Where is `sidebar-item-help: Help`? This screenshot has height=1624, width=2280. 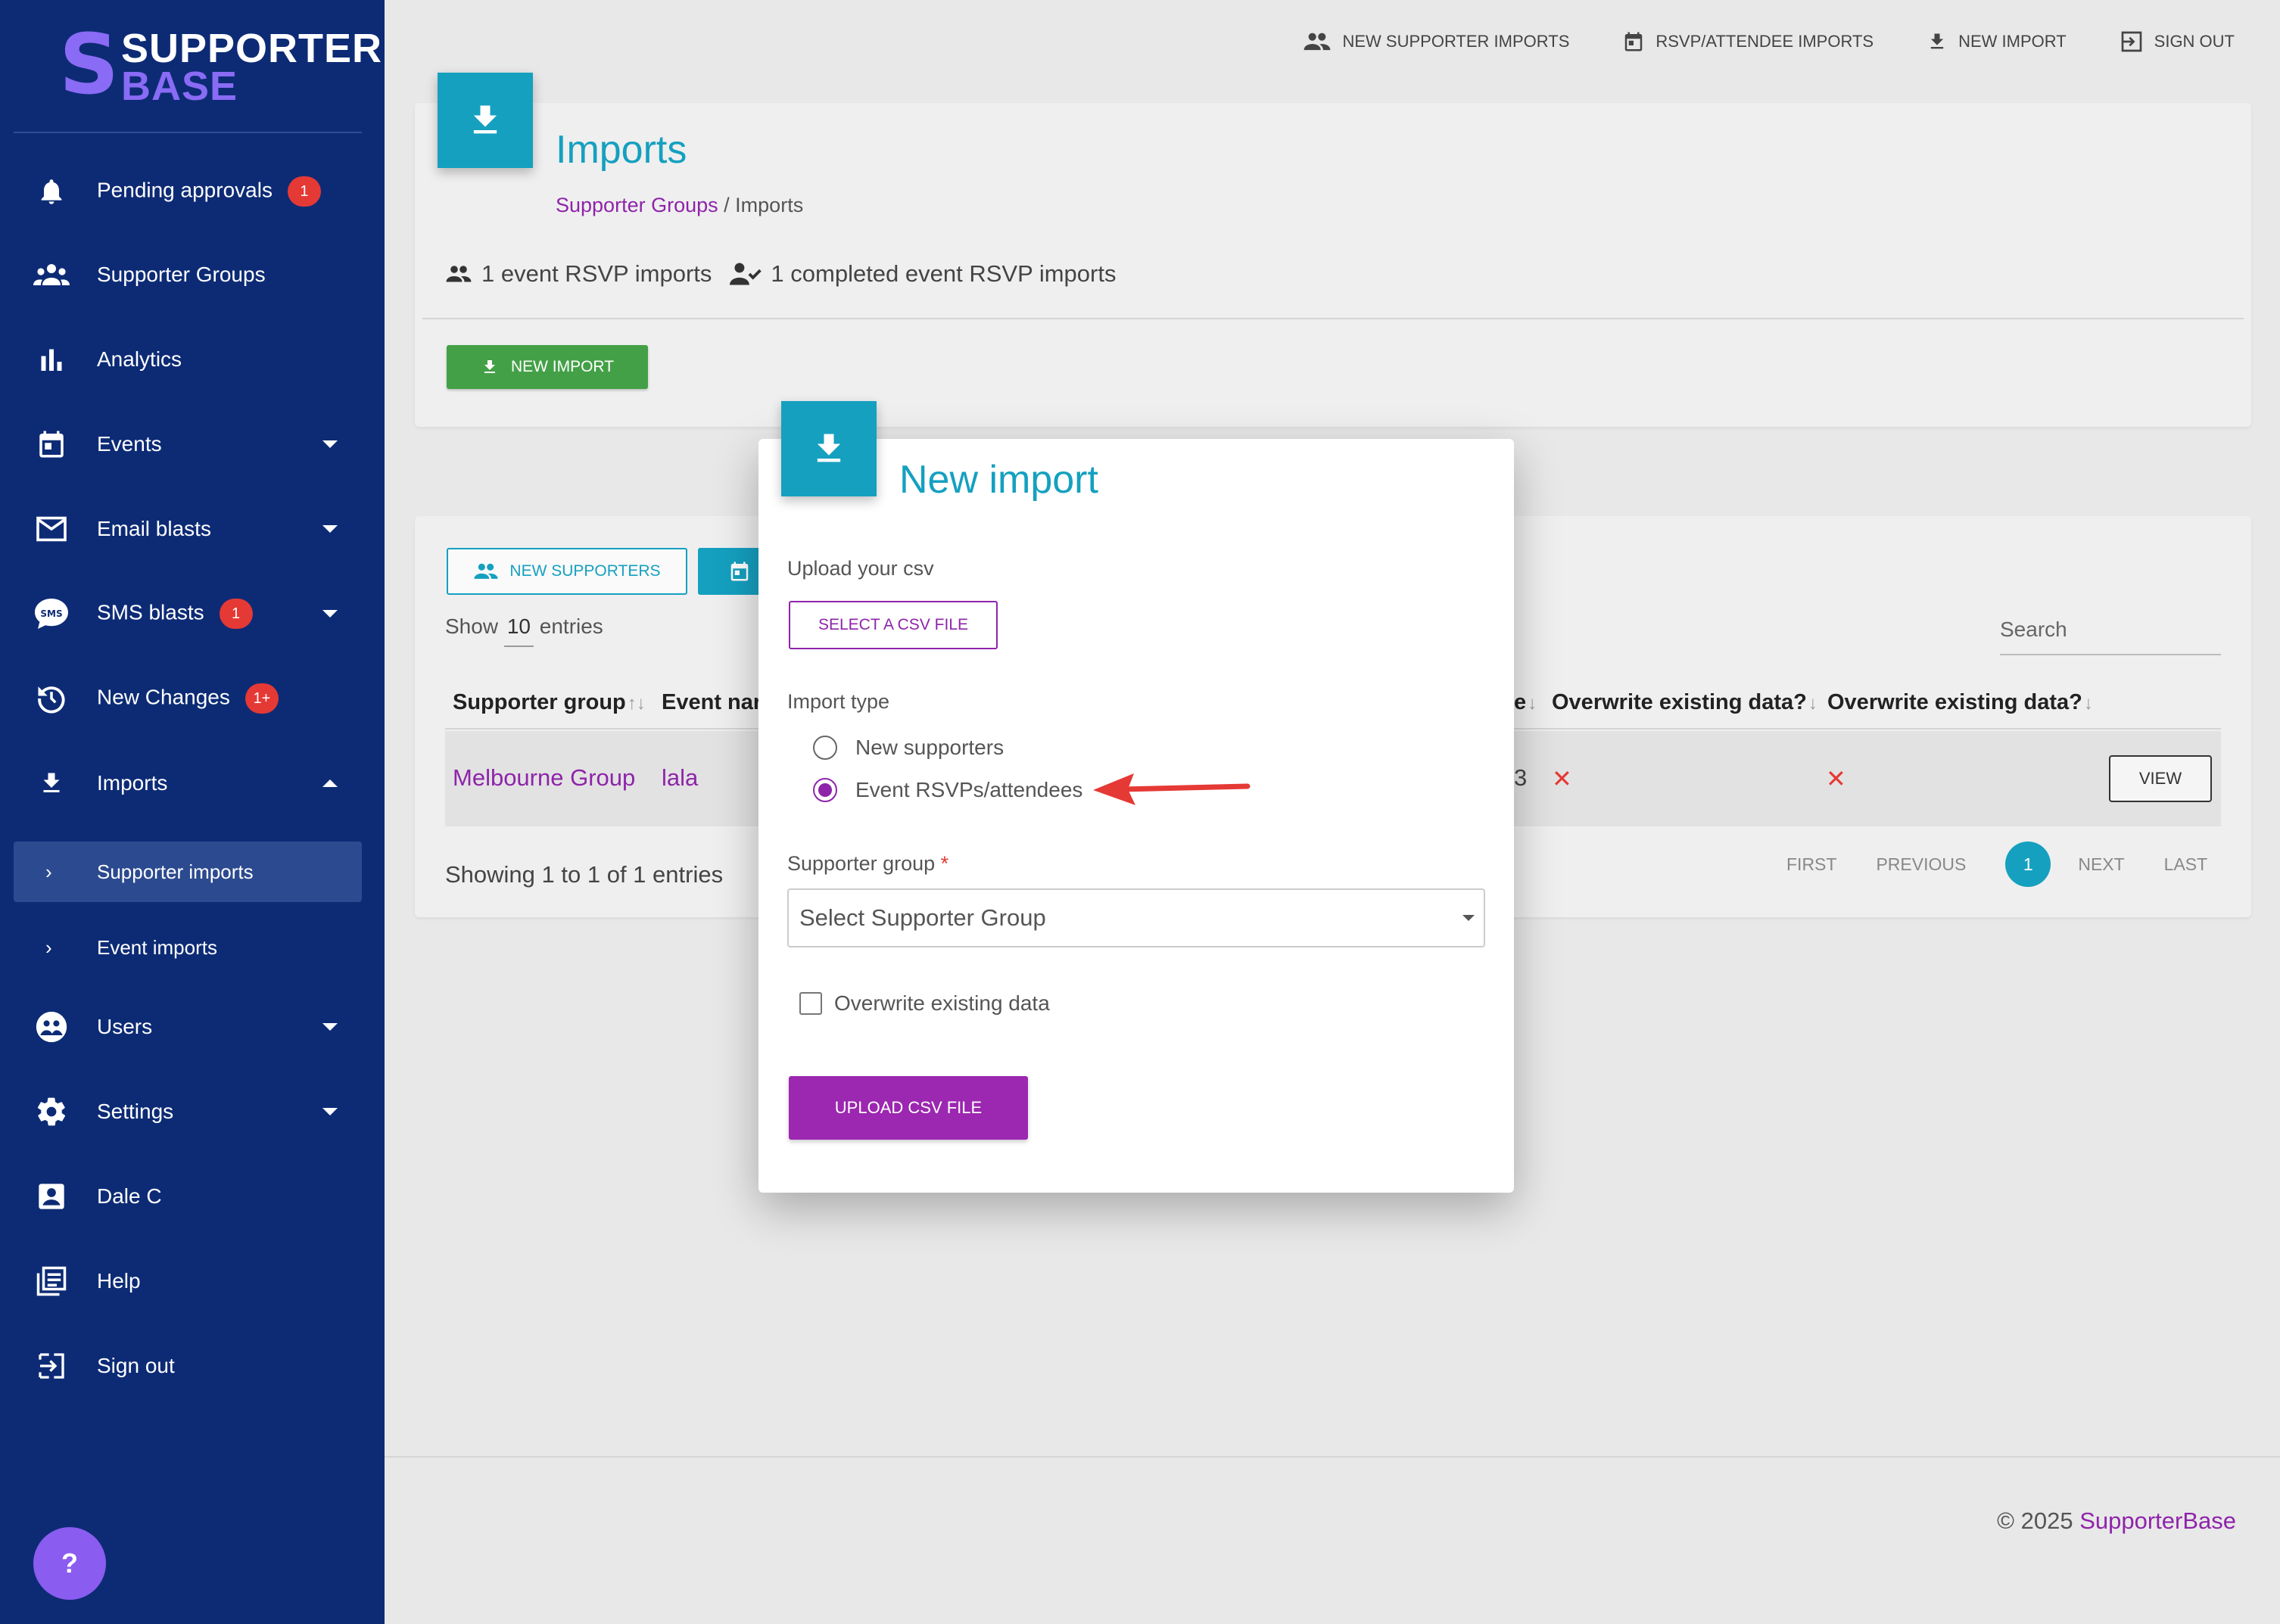 sidebar-item-help: Help is located at coordinates (193, 1281).